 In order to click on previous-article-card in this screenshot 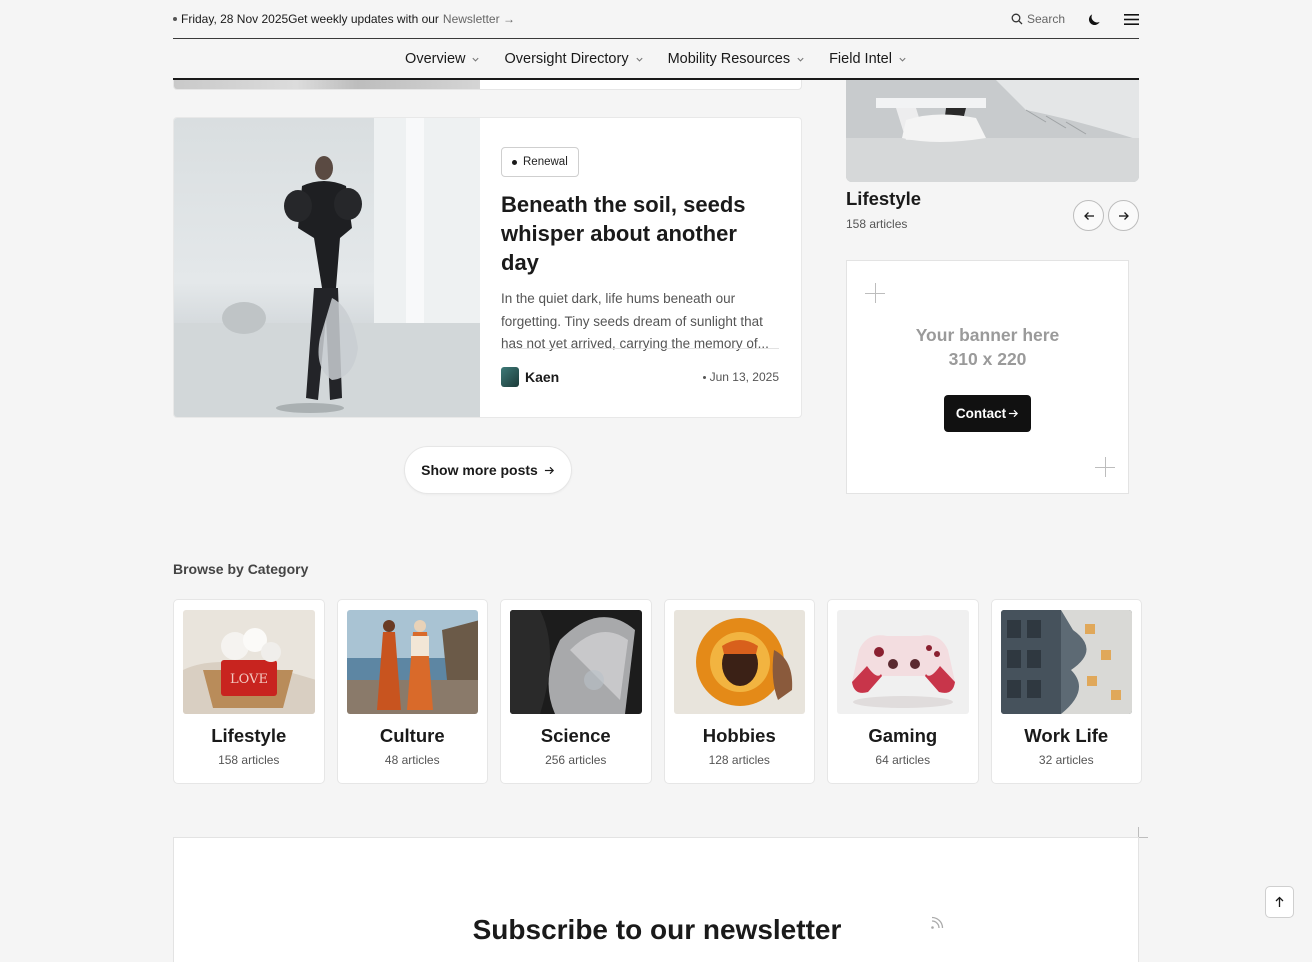, I will do `click(487, 85)`.